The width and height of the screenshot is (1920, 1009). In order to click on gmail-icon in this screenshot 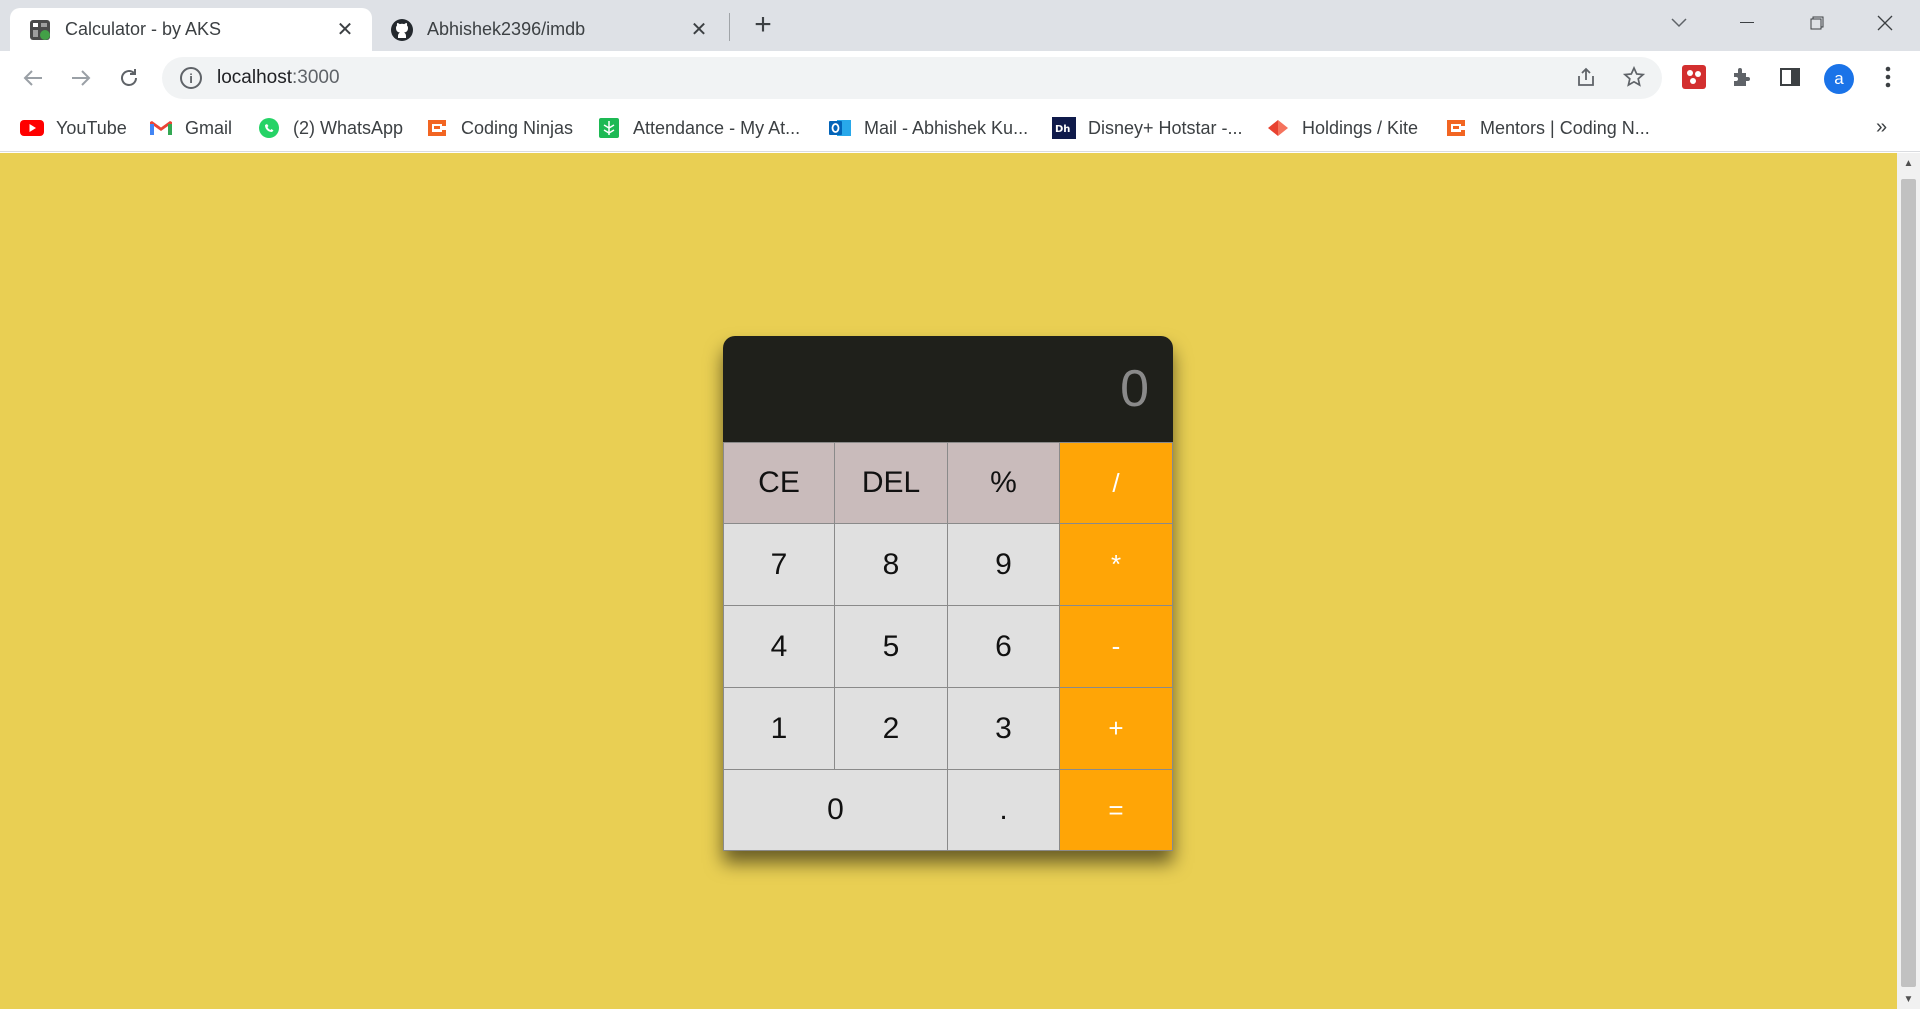, I will do `click(161, 128)`.